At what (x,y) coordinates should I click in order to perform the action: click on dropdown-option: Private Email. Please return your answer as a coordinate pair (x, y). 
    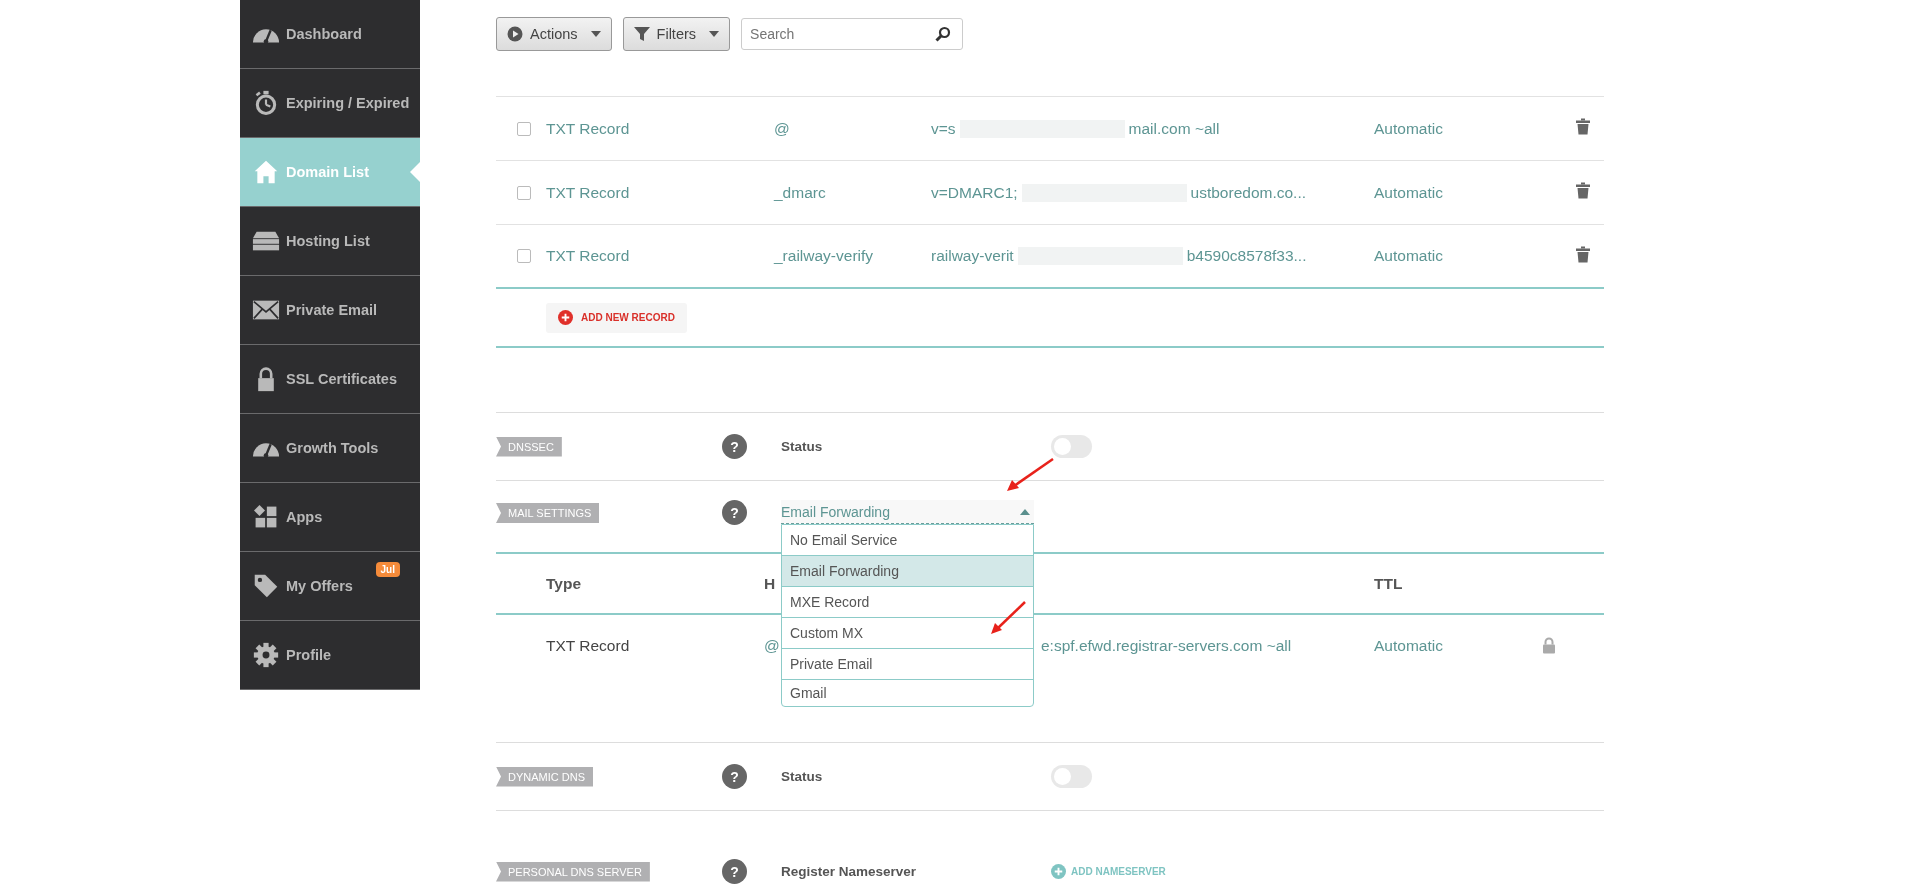
    Looking at the image, I should click on (907, 664).